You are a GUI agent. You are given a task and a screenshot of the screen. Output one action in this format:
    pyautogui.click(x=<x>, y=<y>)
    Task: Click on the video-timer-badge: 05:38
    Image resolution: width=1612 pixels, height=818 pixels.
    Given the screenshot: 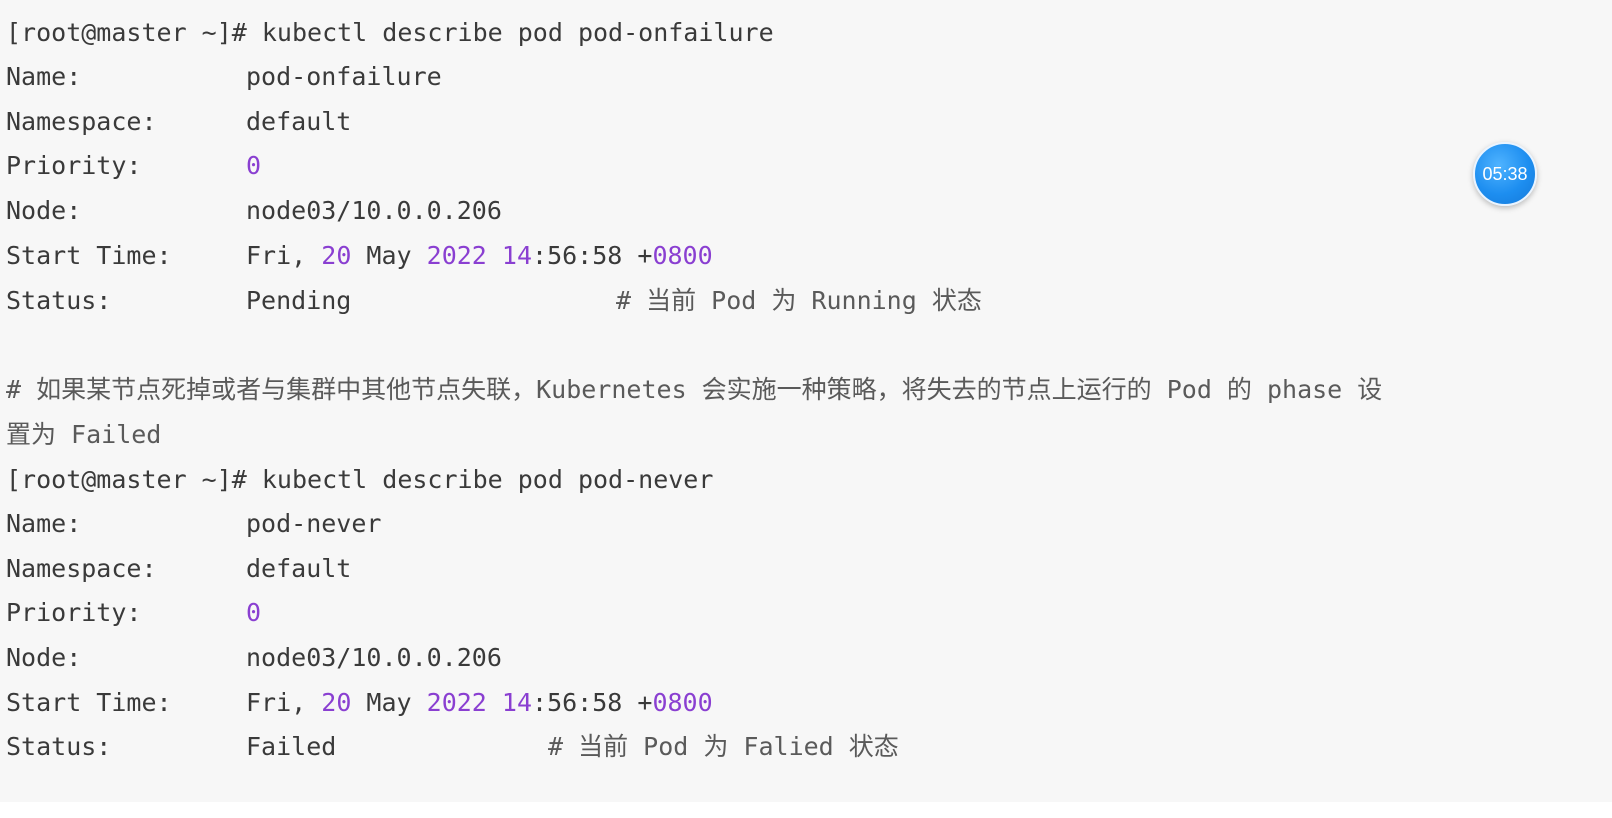 What is the action you would take?
    pyautogui.click(x=1505, y=174)
    